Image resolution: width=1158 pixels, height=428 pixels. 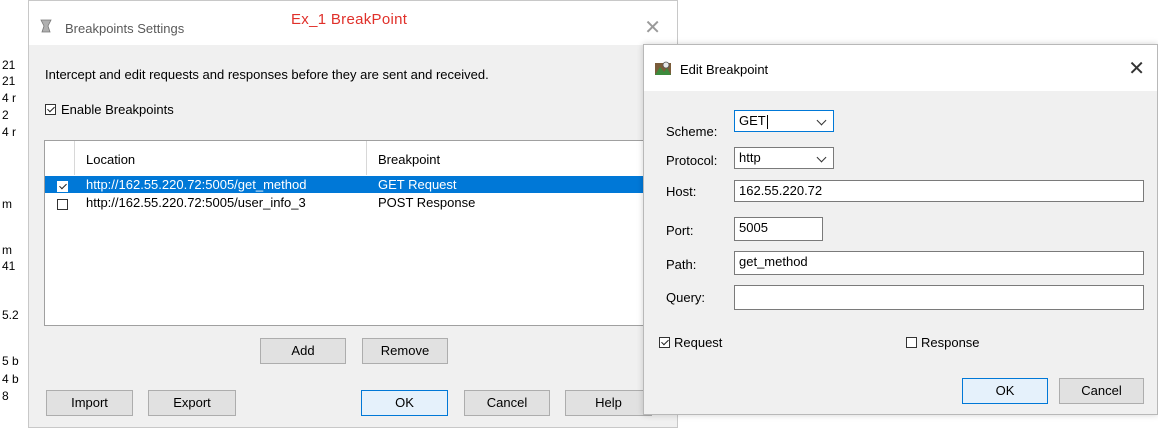 I want to click on port-field: 5005, so click(x=778, y=229).